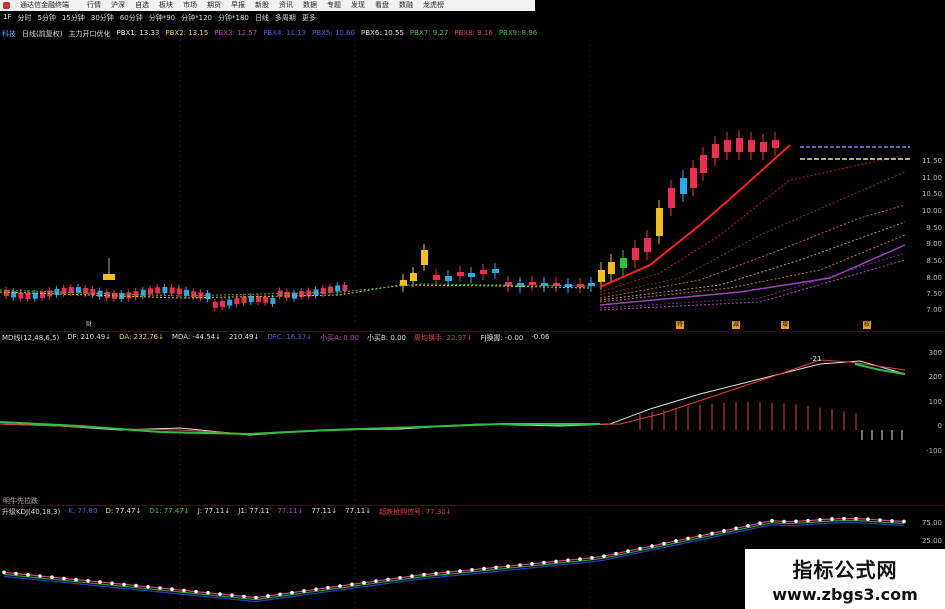 The height and width of the screenshot is (609, 945). Describe the element at coordinates (433, 5) in the screenshot. I see `menu-item-dragon-tiger: 龙虎榜` at that location.